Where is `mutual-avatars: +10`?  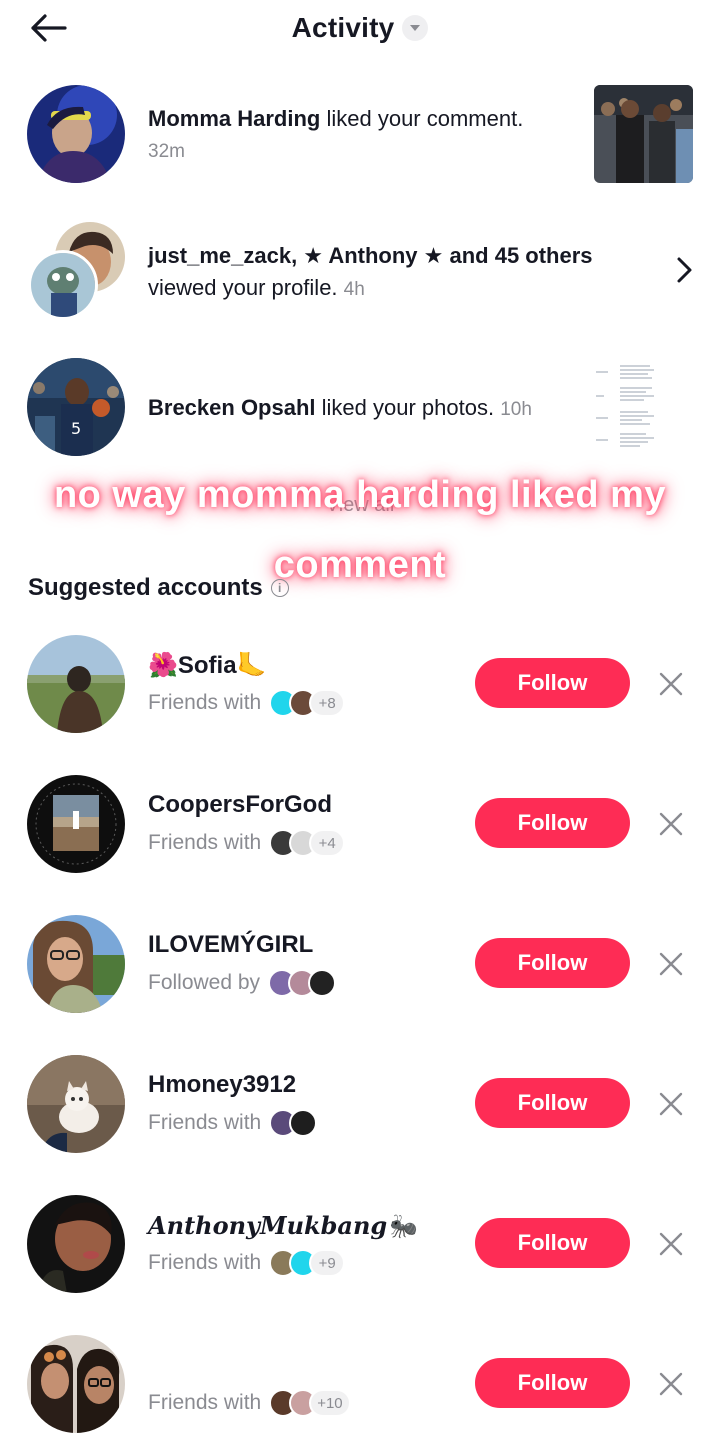 mutual-avatars: +10 is located at coordinates (310, 1403).